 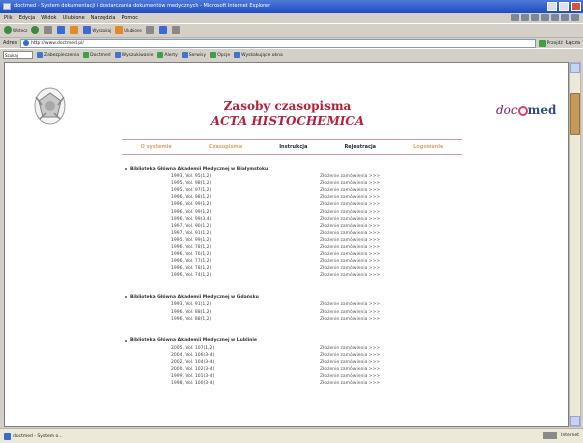 What do you see at coordinates (191, 212) in the screenshot?
I see `volume-label: 1996, Vol. 99(1,2)` at bounding box center [191, 212].